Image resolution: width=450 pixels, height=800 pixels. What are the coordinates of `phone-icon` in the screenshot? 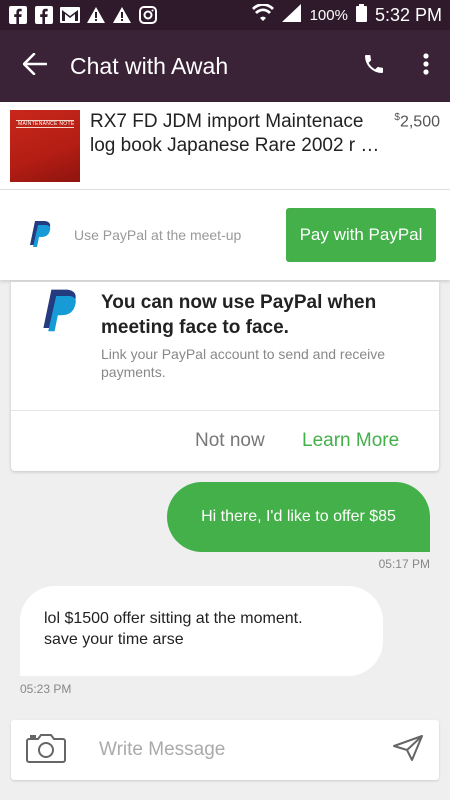 It's located at (374, 66).